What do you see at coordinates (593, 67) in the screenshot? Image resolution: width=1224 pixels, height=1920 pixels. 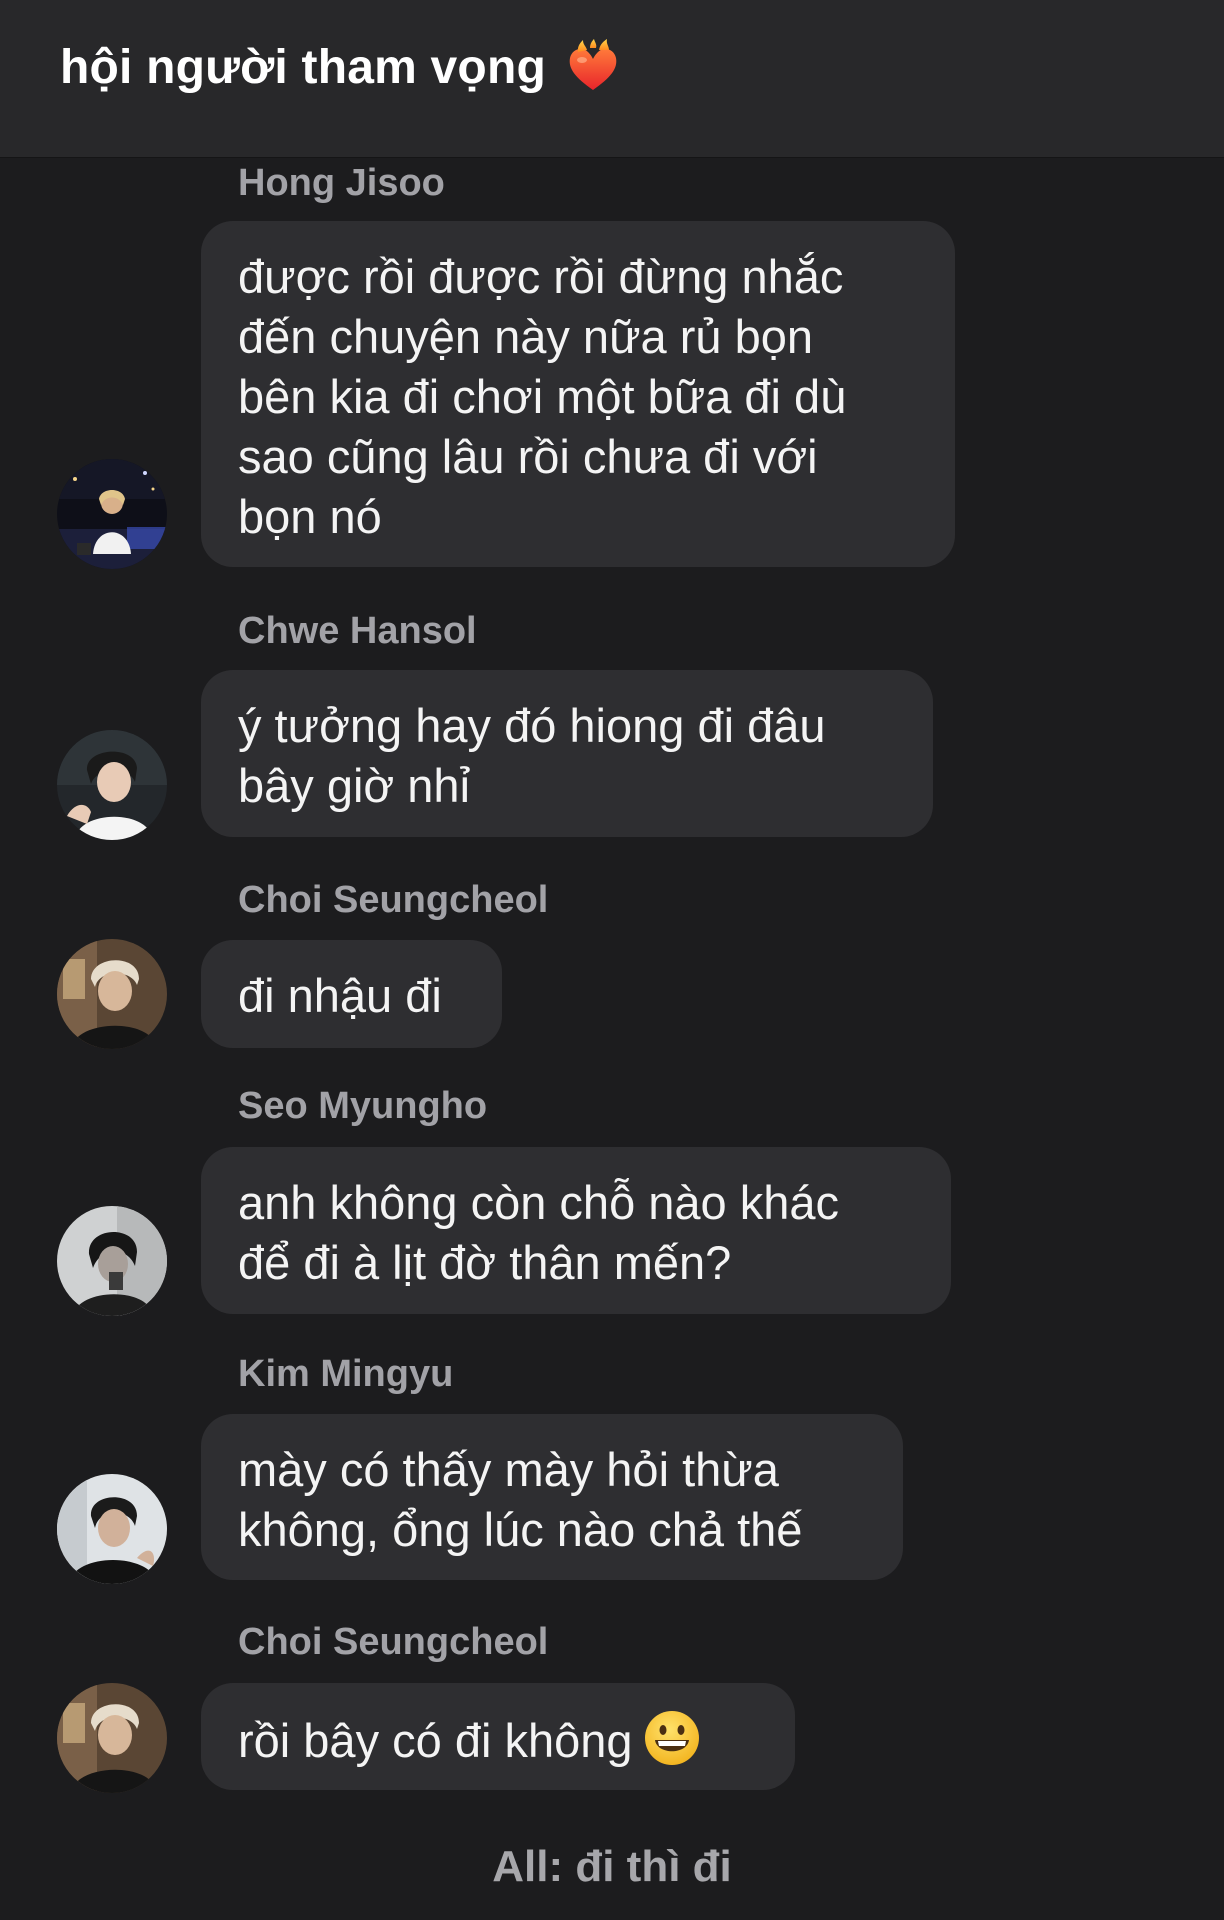 I see `flaming-heart-icon` at bounding box center [593, 67].